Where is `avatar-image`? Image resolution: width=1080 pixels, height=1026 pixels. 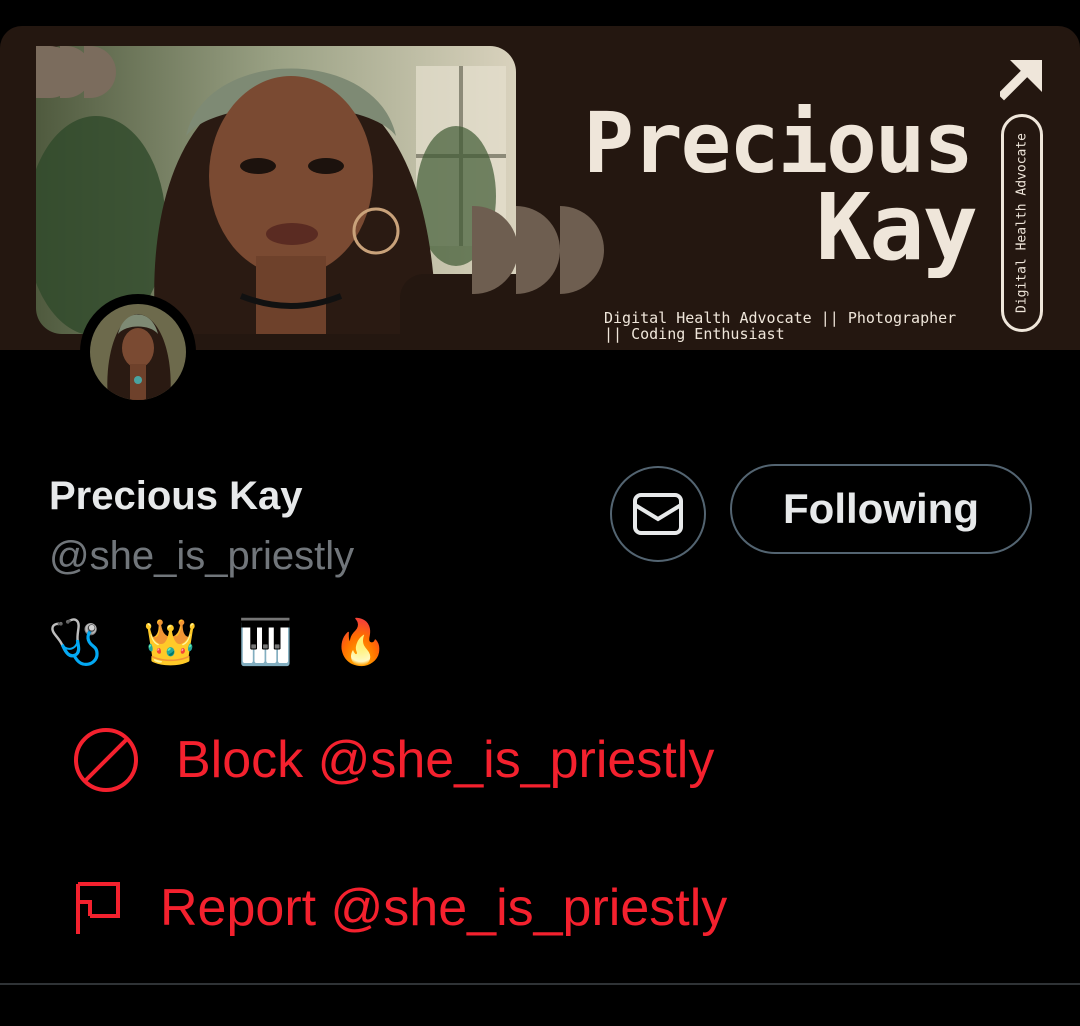 avatar-image is located at coordinates (138, 352).